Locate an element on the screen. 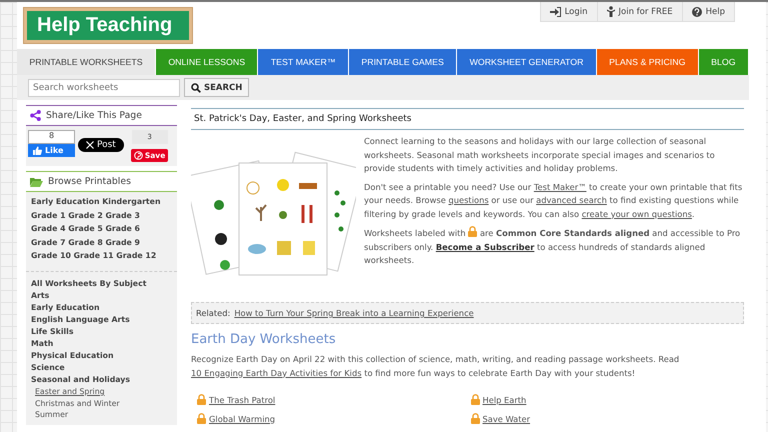  page-title: St. Patrick's Day, Easter, and Spring Worksheets is located at coordinates (467, 119).